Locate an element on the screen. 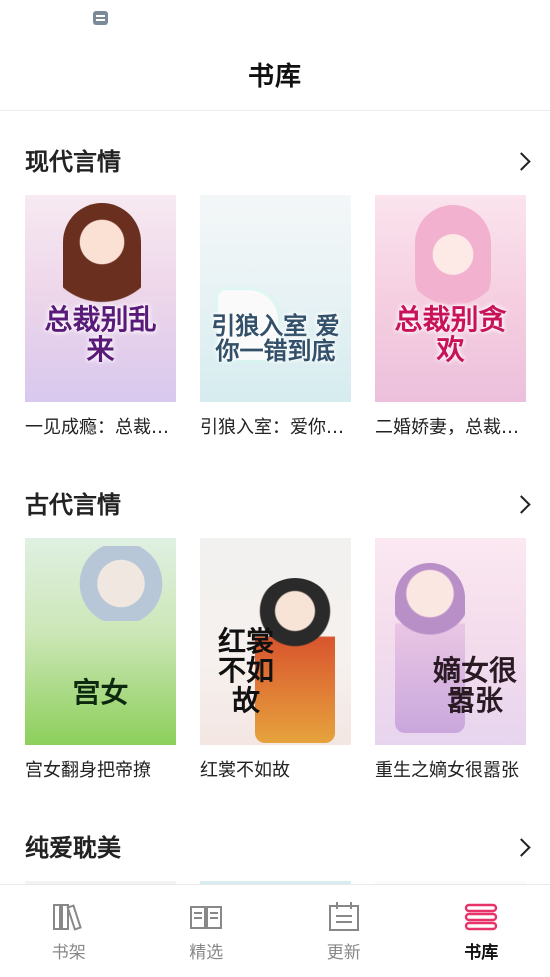 The width and height of the screenshot is (550, 977). notification-icon is located at coordinates (100, 18).